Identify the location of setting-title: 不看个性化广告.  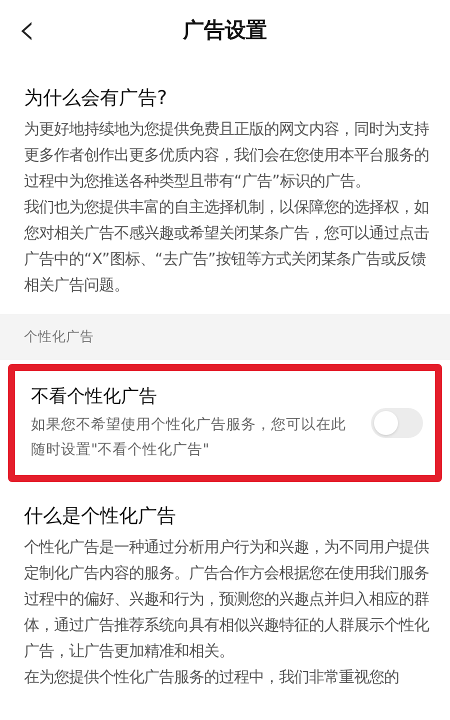
(94, 397).